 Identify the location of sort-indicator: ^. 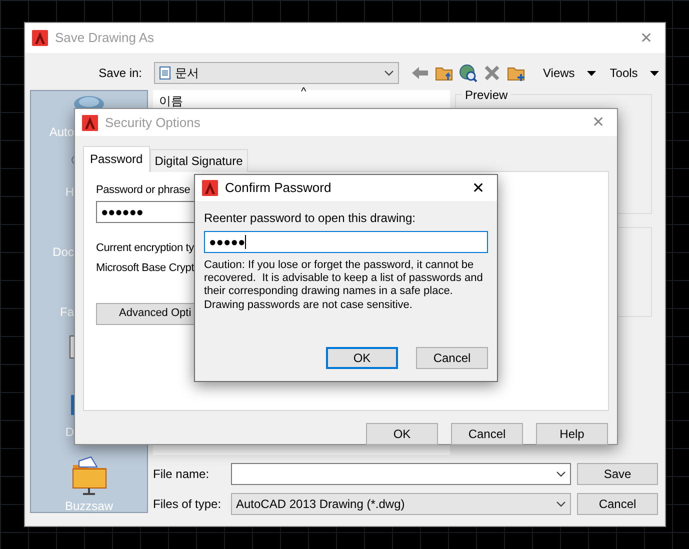
(303, 92).